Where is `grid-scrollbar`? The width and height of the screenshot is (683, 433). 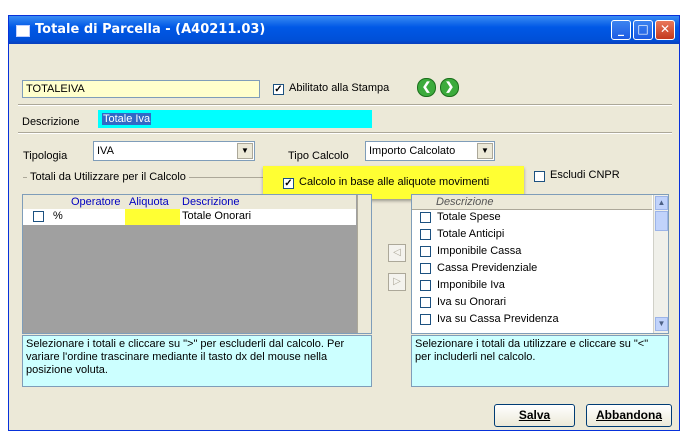 grid-scrollbar is located at coordinates (364, 264).